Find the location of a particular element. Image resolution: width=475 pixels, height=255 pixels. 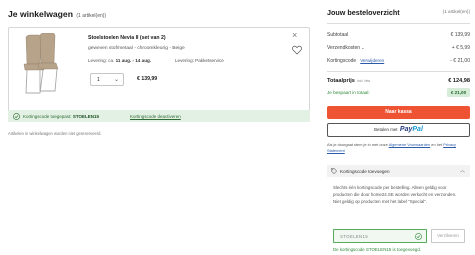

quantity-select: 1 ⌄ is located at coordinates (107, 79).